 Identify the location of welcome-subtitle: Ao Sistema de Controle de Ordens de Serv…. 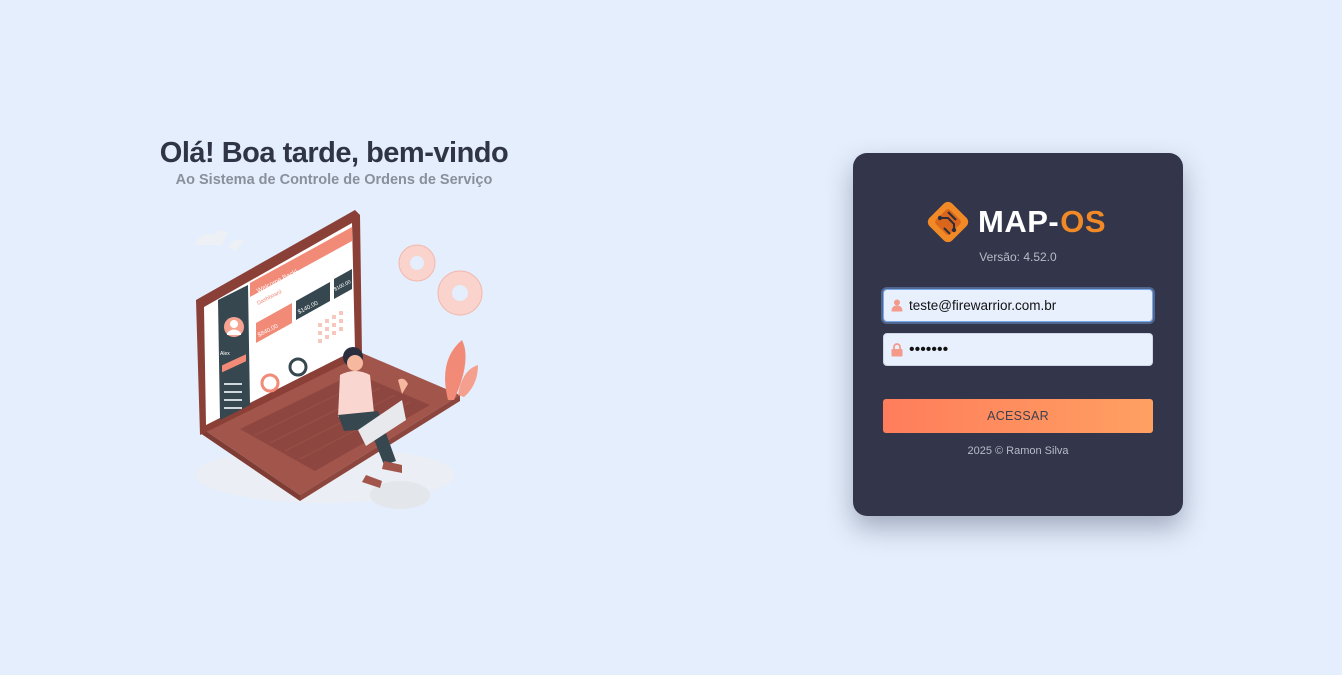
(334, 180).